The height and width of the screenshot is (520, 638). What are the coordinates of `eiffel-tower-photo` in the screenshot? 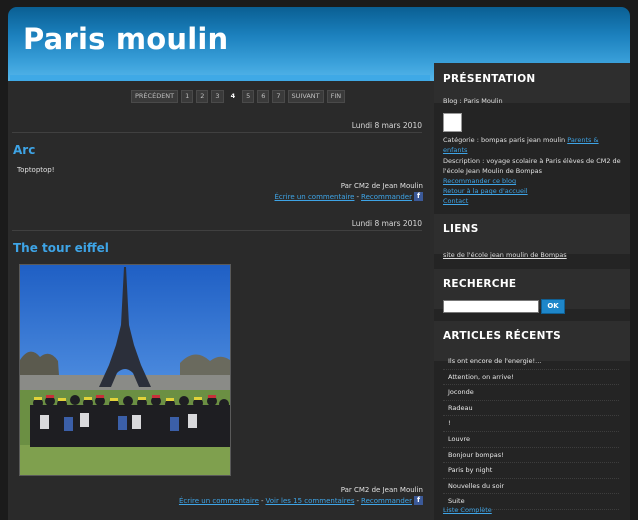 It's located at (125, 370).